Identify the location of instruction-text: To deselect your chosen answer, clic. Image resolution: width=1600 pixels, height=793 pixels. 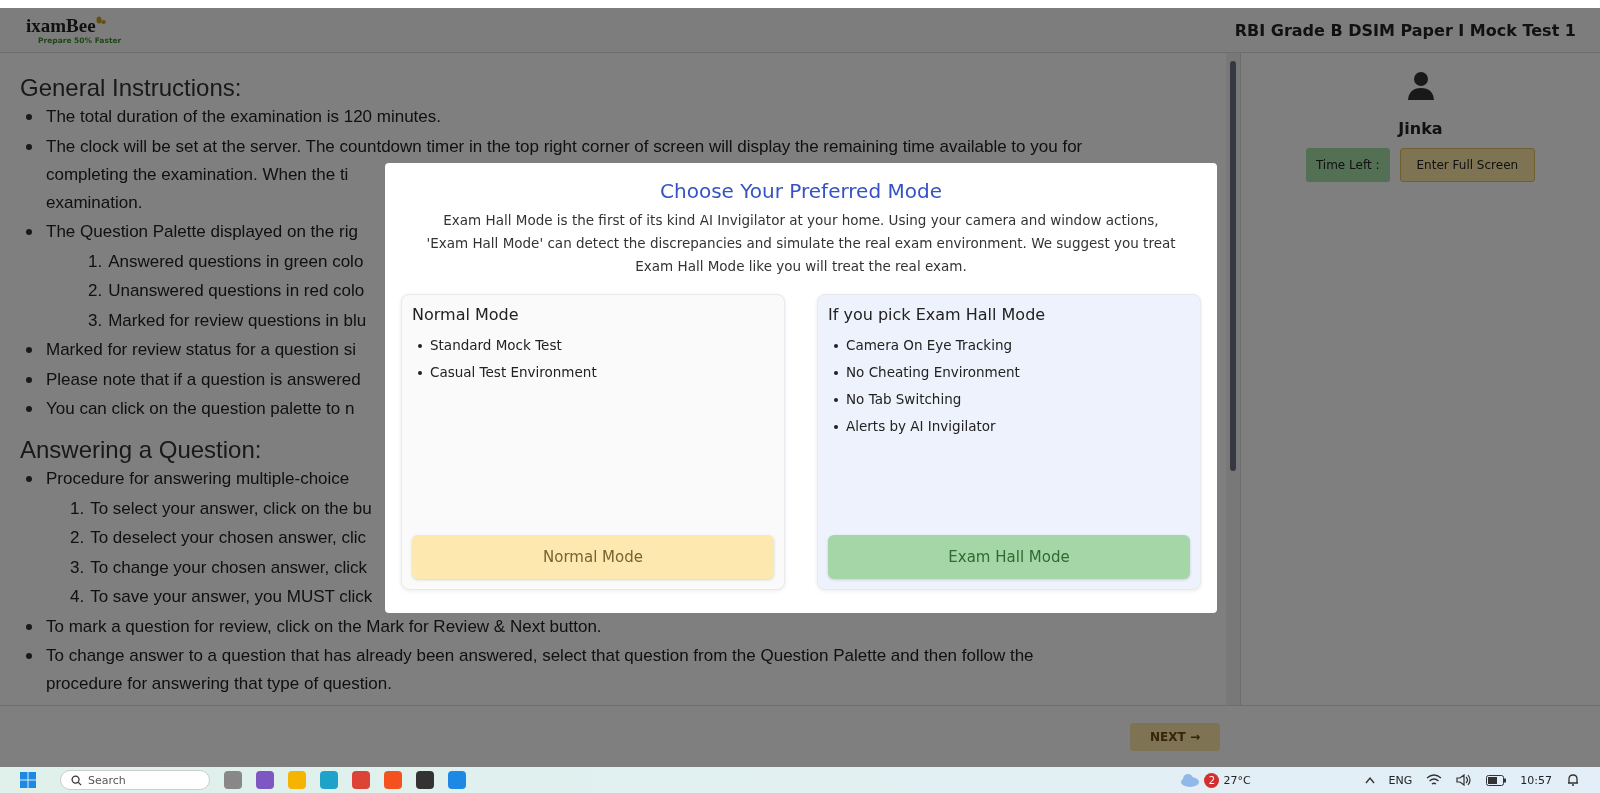
(228, 538).